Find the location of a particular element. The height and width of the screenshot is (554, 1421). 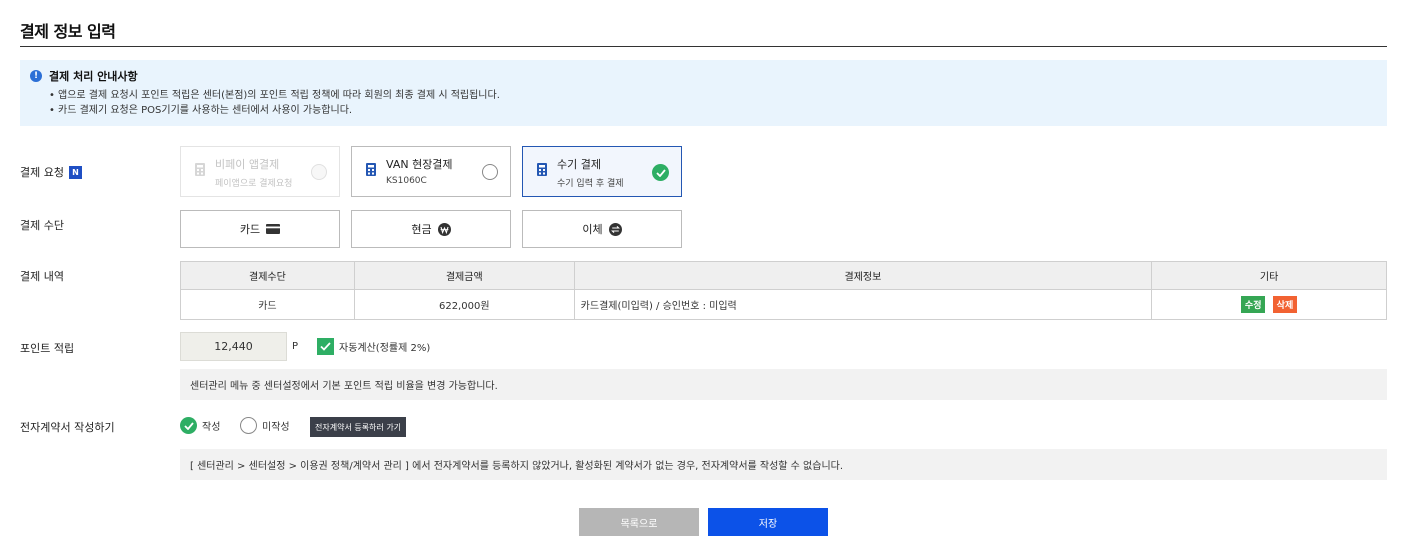

table-row: 카드 622,000원 카드결제(미입력) / 승인번호 : 미입력 수정 삭제 is located at coordinates (783, 304).